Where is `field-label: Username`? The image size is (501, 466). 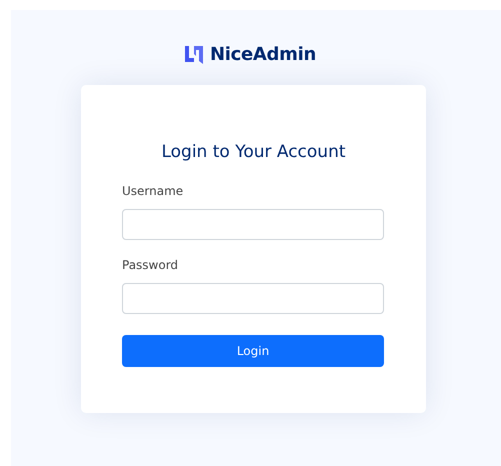
field-label: Username is located at coordinates (153, 192).